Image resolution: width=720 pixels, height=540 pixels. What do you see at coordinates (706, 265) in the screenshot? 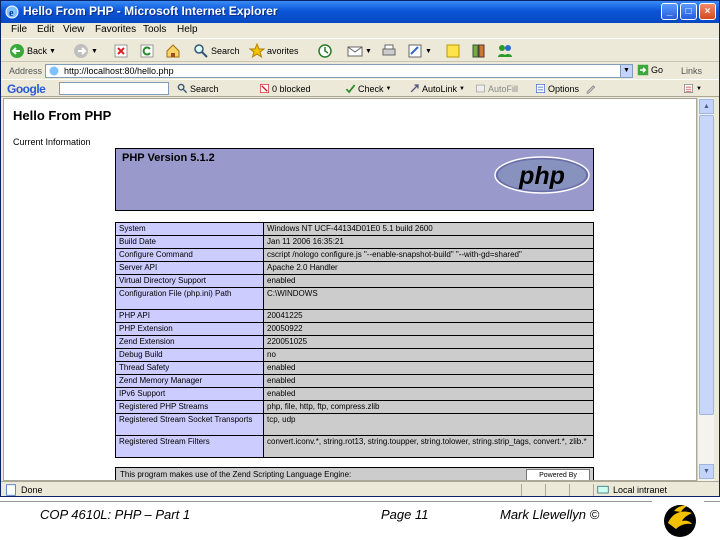
I see `scroll-thumb` at bounding box center [706, 265].